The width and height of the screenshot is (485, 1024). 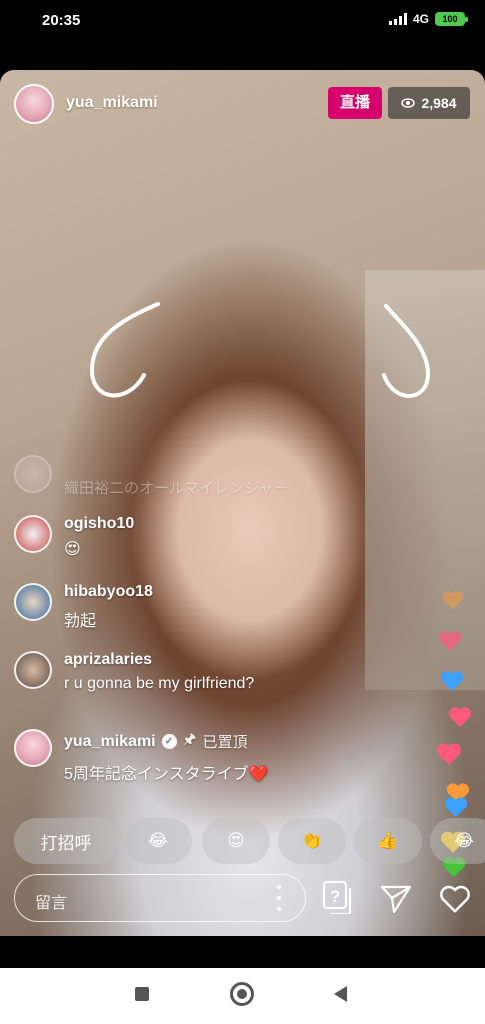 I want to click on send-icon, so click(x=396, y=899).